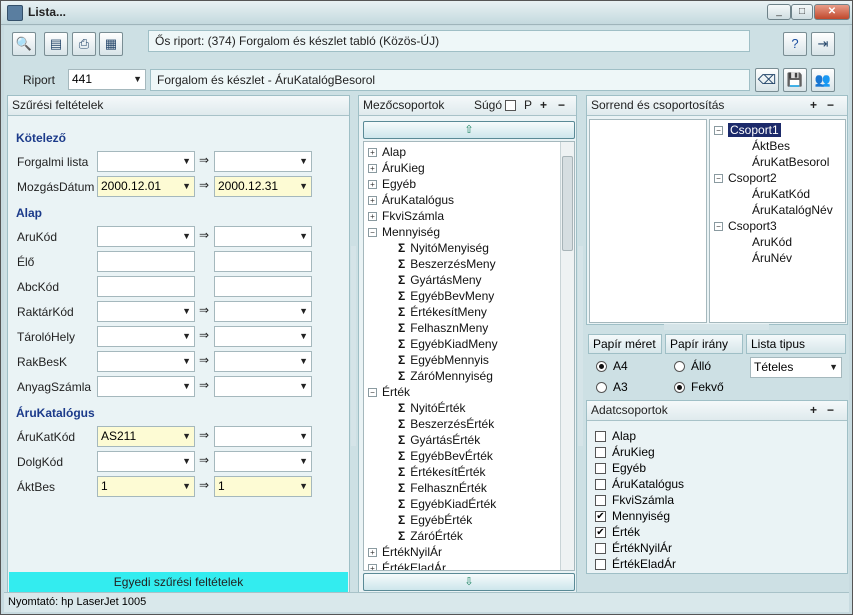 The height and width of the screenshot is (615, 853). What do you see at coordinates (392, 184) in the screenshot?
I see `tree-group: + Egyéb` at bounding box center [392, 184].